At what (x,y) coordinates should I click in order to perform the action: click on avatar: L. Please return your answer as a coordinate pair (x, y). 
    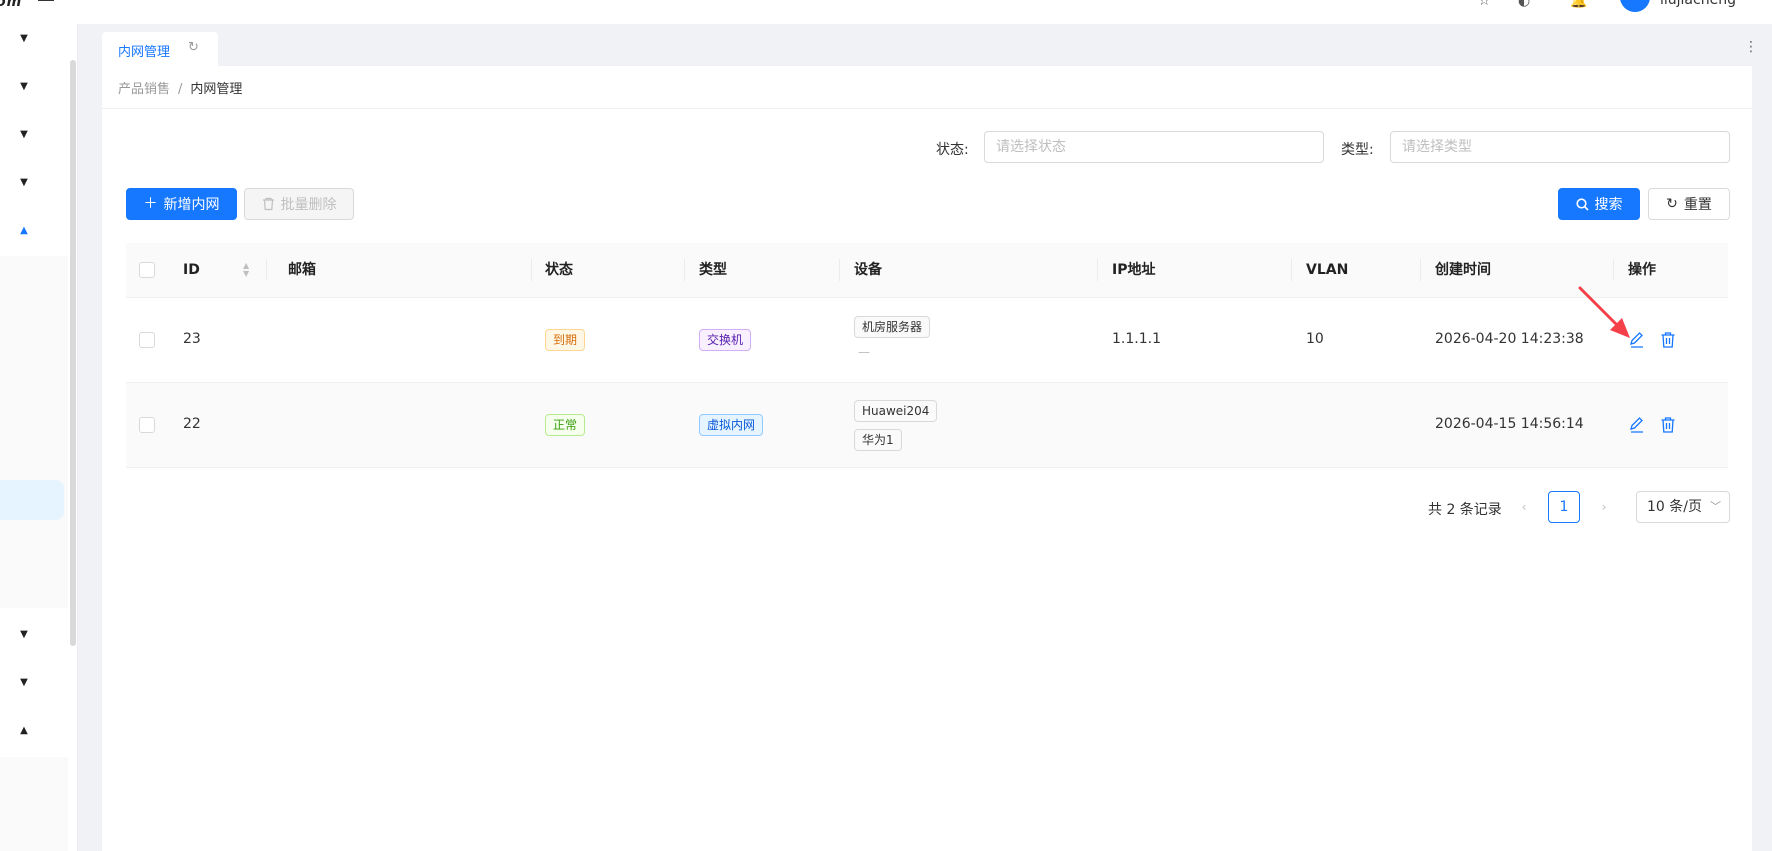
    Looking at the image, I should click on (1635, 6).